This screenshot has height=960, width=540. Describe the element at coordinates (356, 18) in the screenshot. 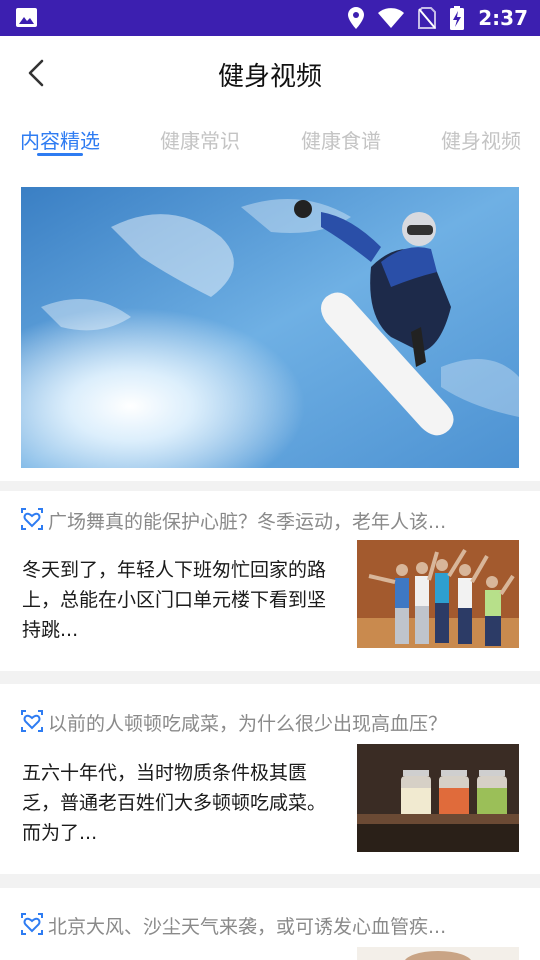

I see `location-icon` at that location.